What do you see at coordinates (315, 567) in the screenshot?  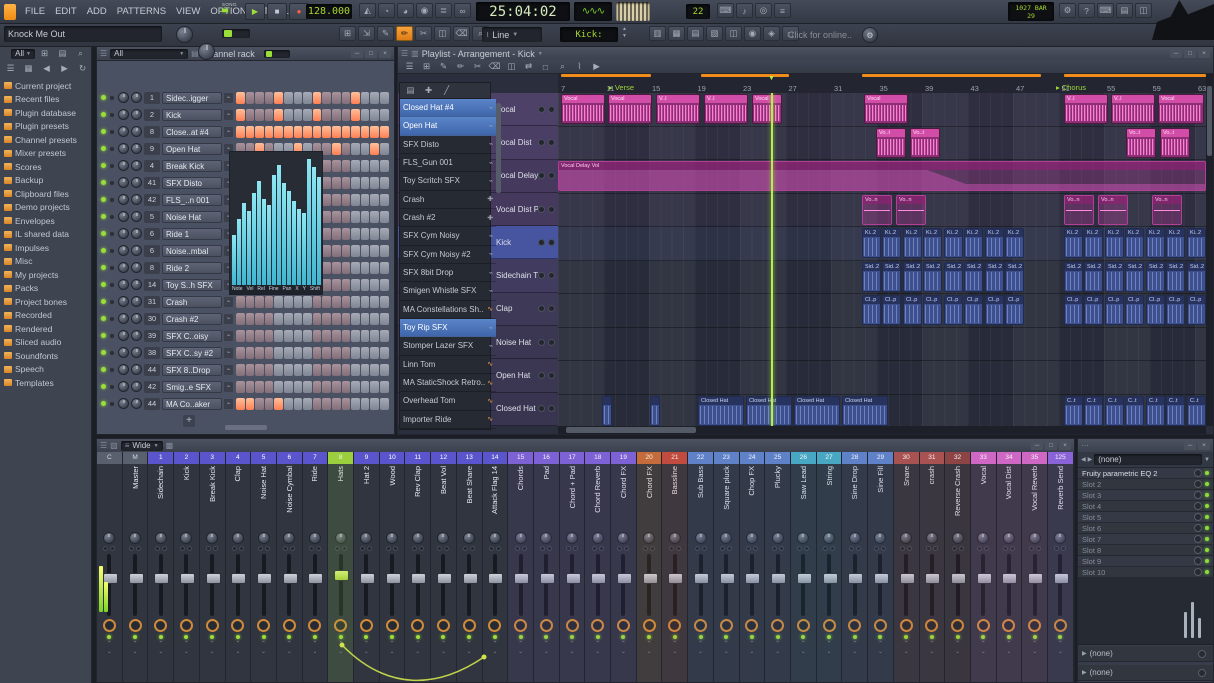 I see `mixer-strip-ride: 7 Ride ⌃ ⌄` at bounding box center [315, 567].